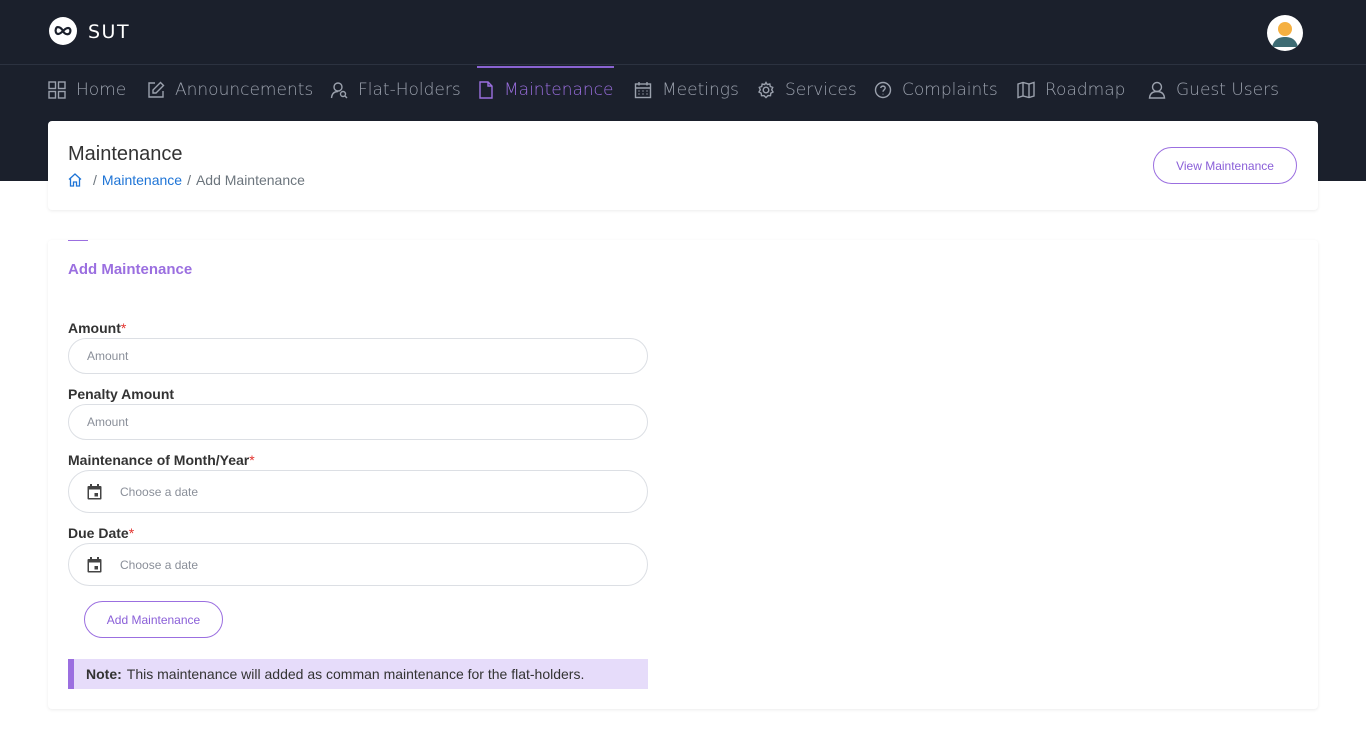 The width and height of the screenshot is (1366, 744). I want to click on month-year-label-text: Maintenance of Month/Year, so click(159, 460).